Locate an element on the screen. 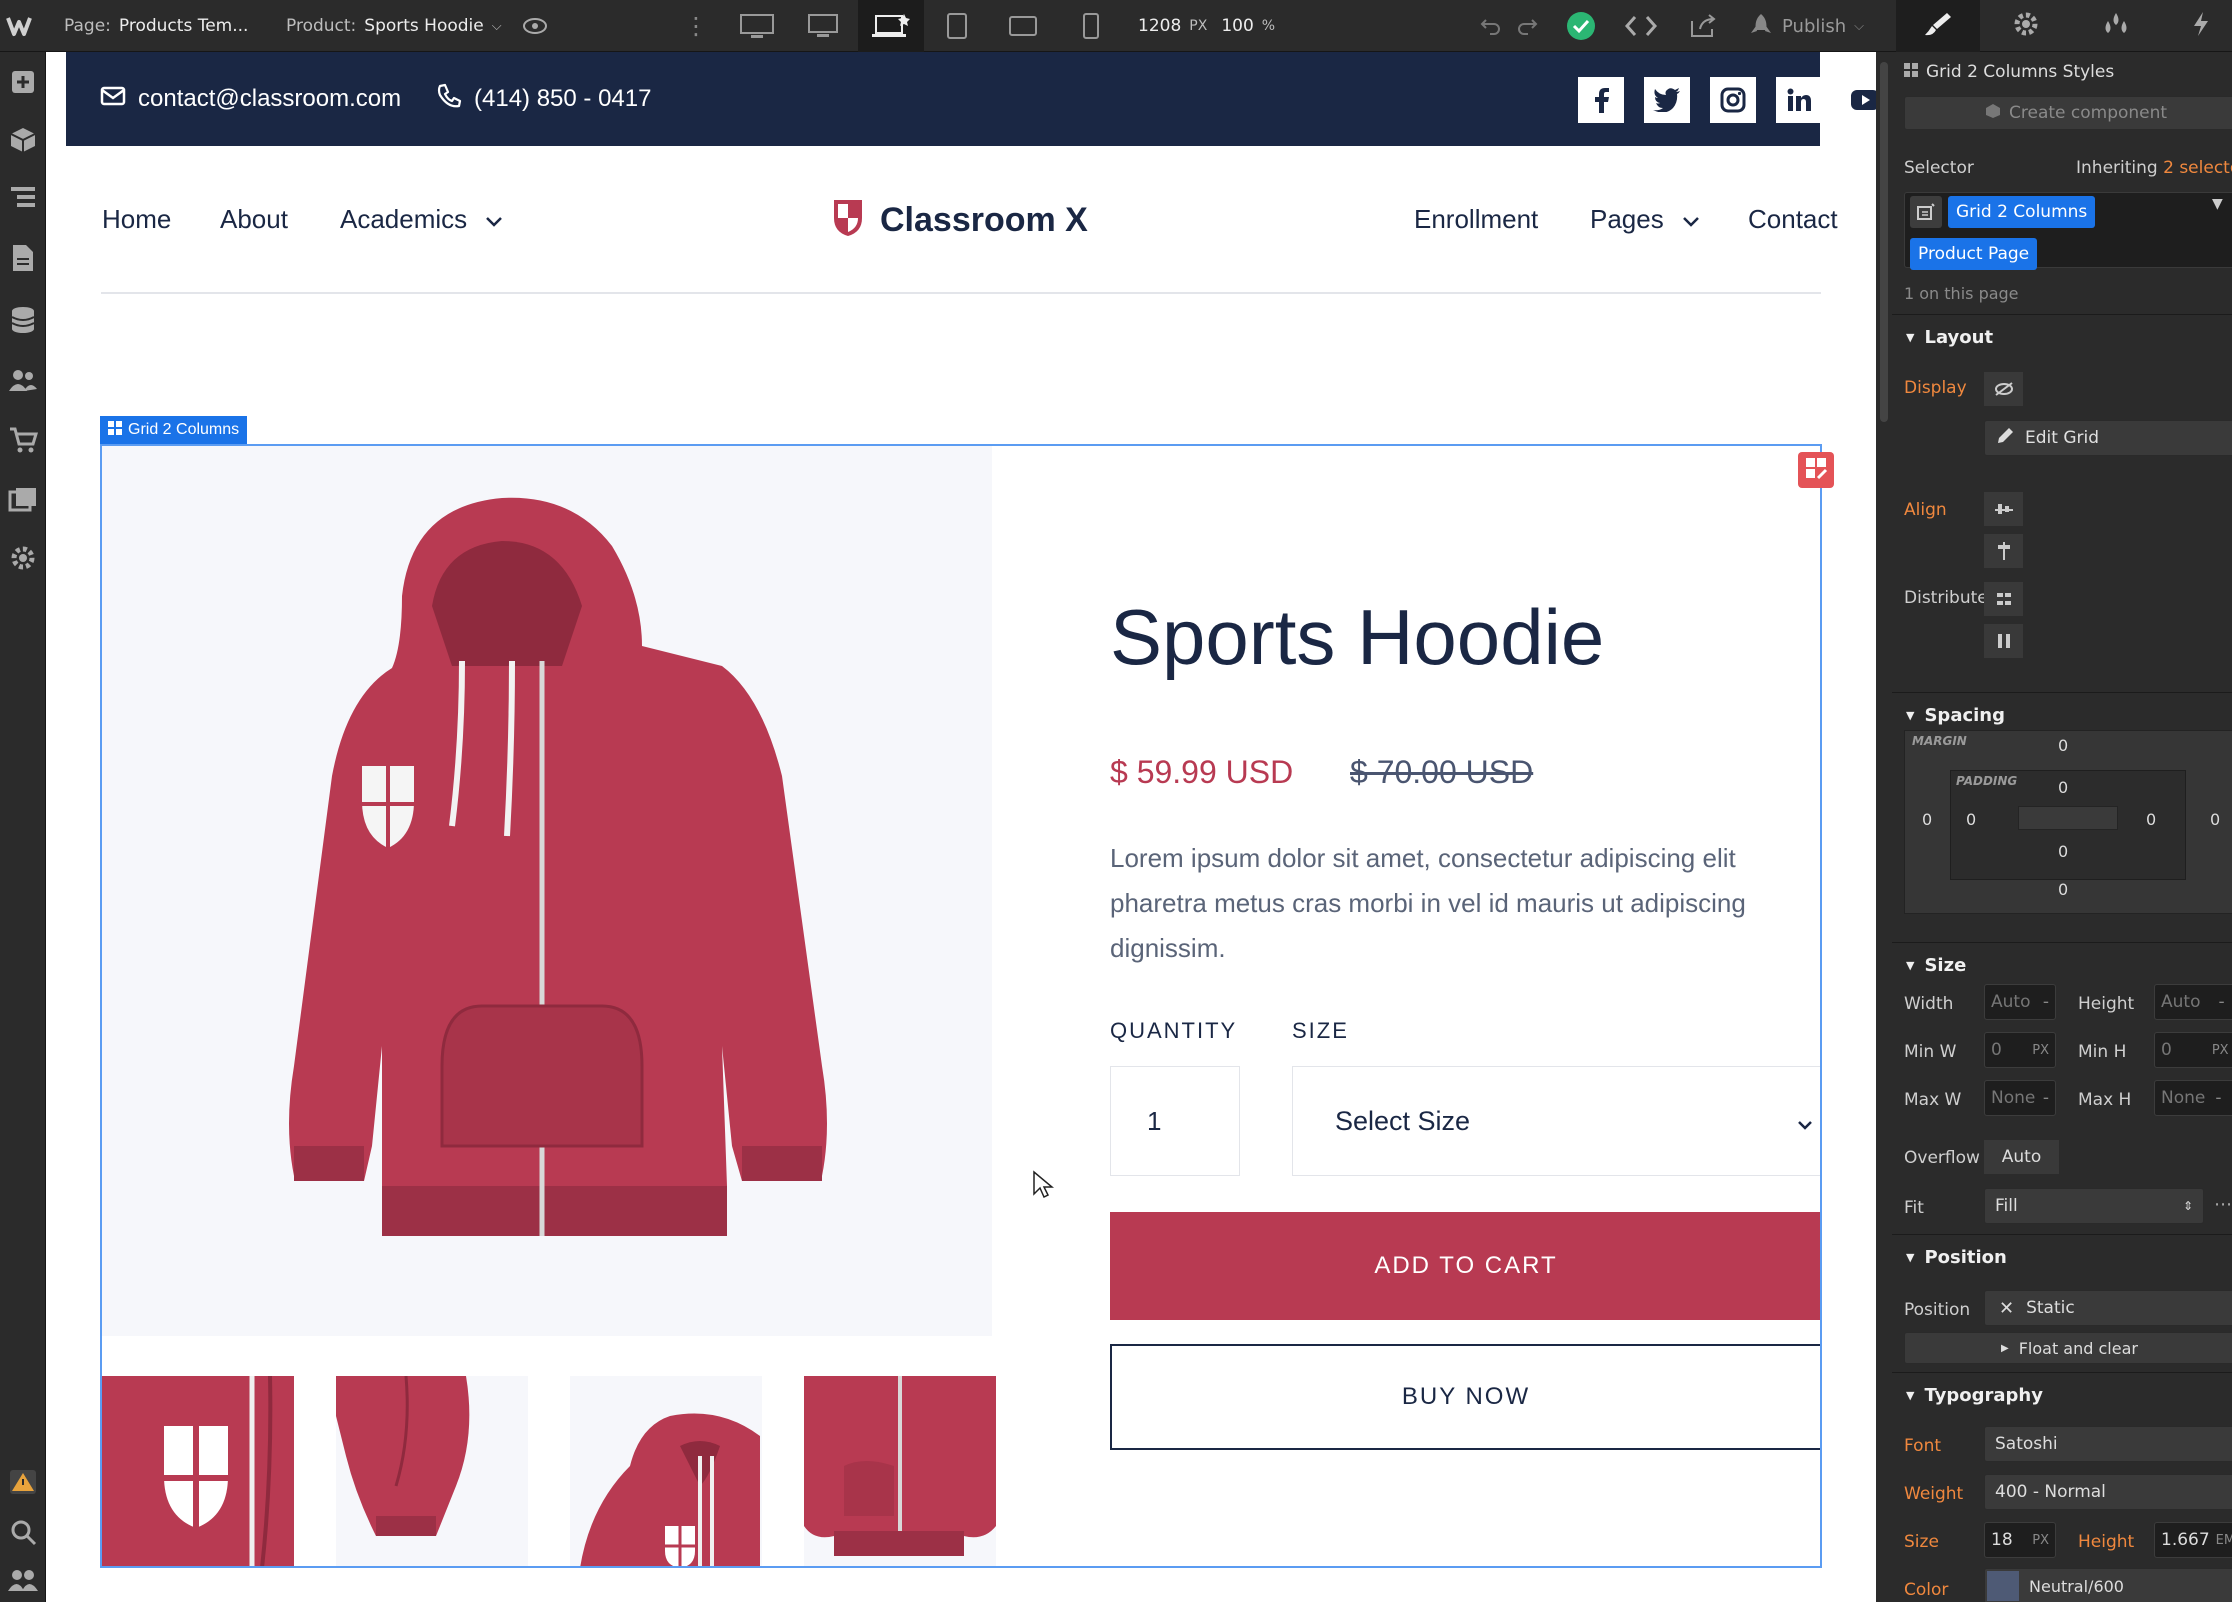 The height and width of the screenshot is (1602, 2232). canvas-scrollbar is located at coordinates (1884, 827).